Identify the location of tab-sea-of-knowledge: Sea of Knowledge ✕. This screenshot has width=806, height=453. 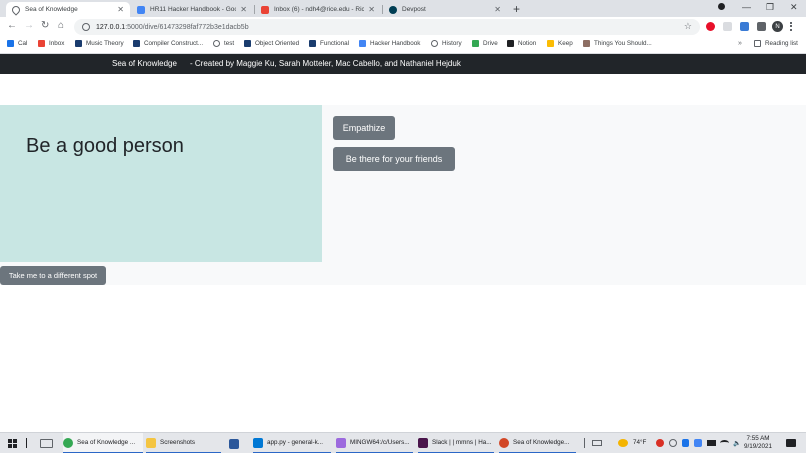
(68, 9).